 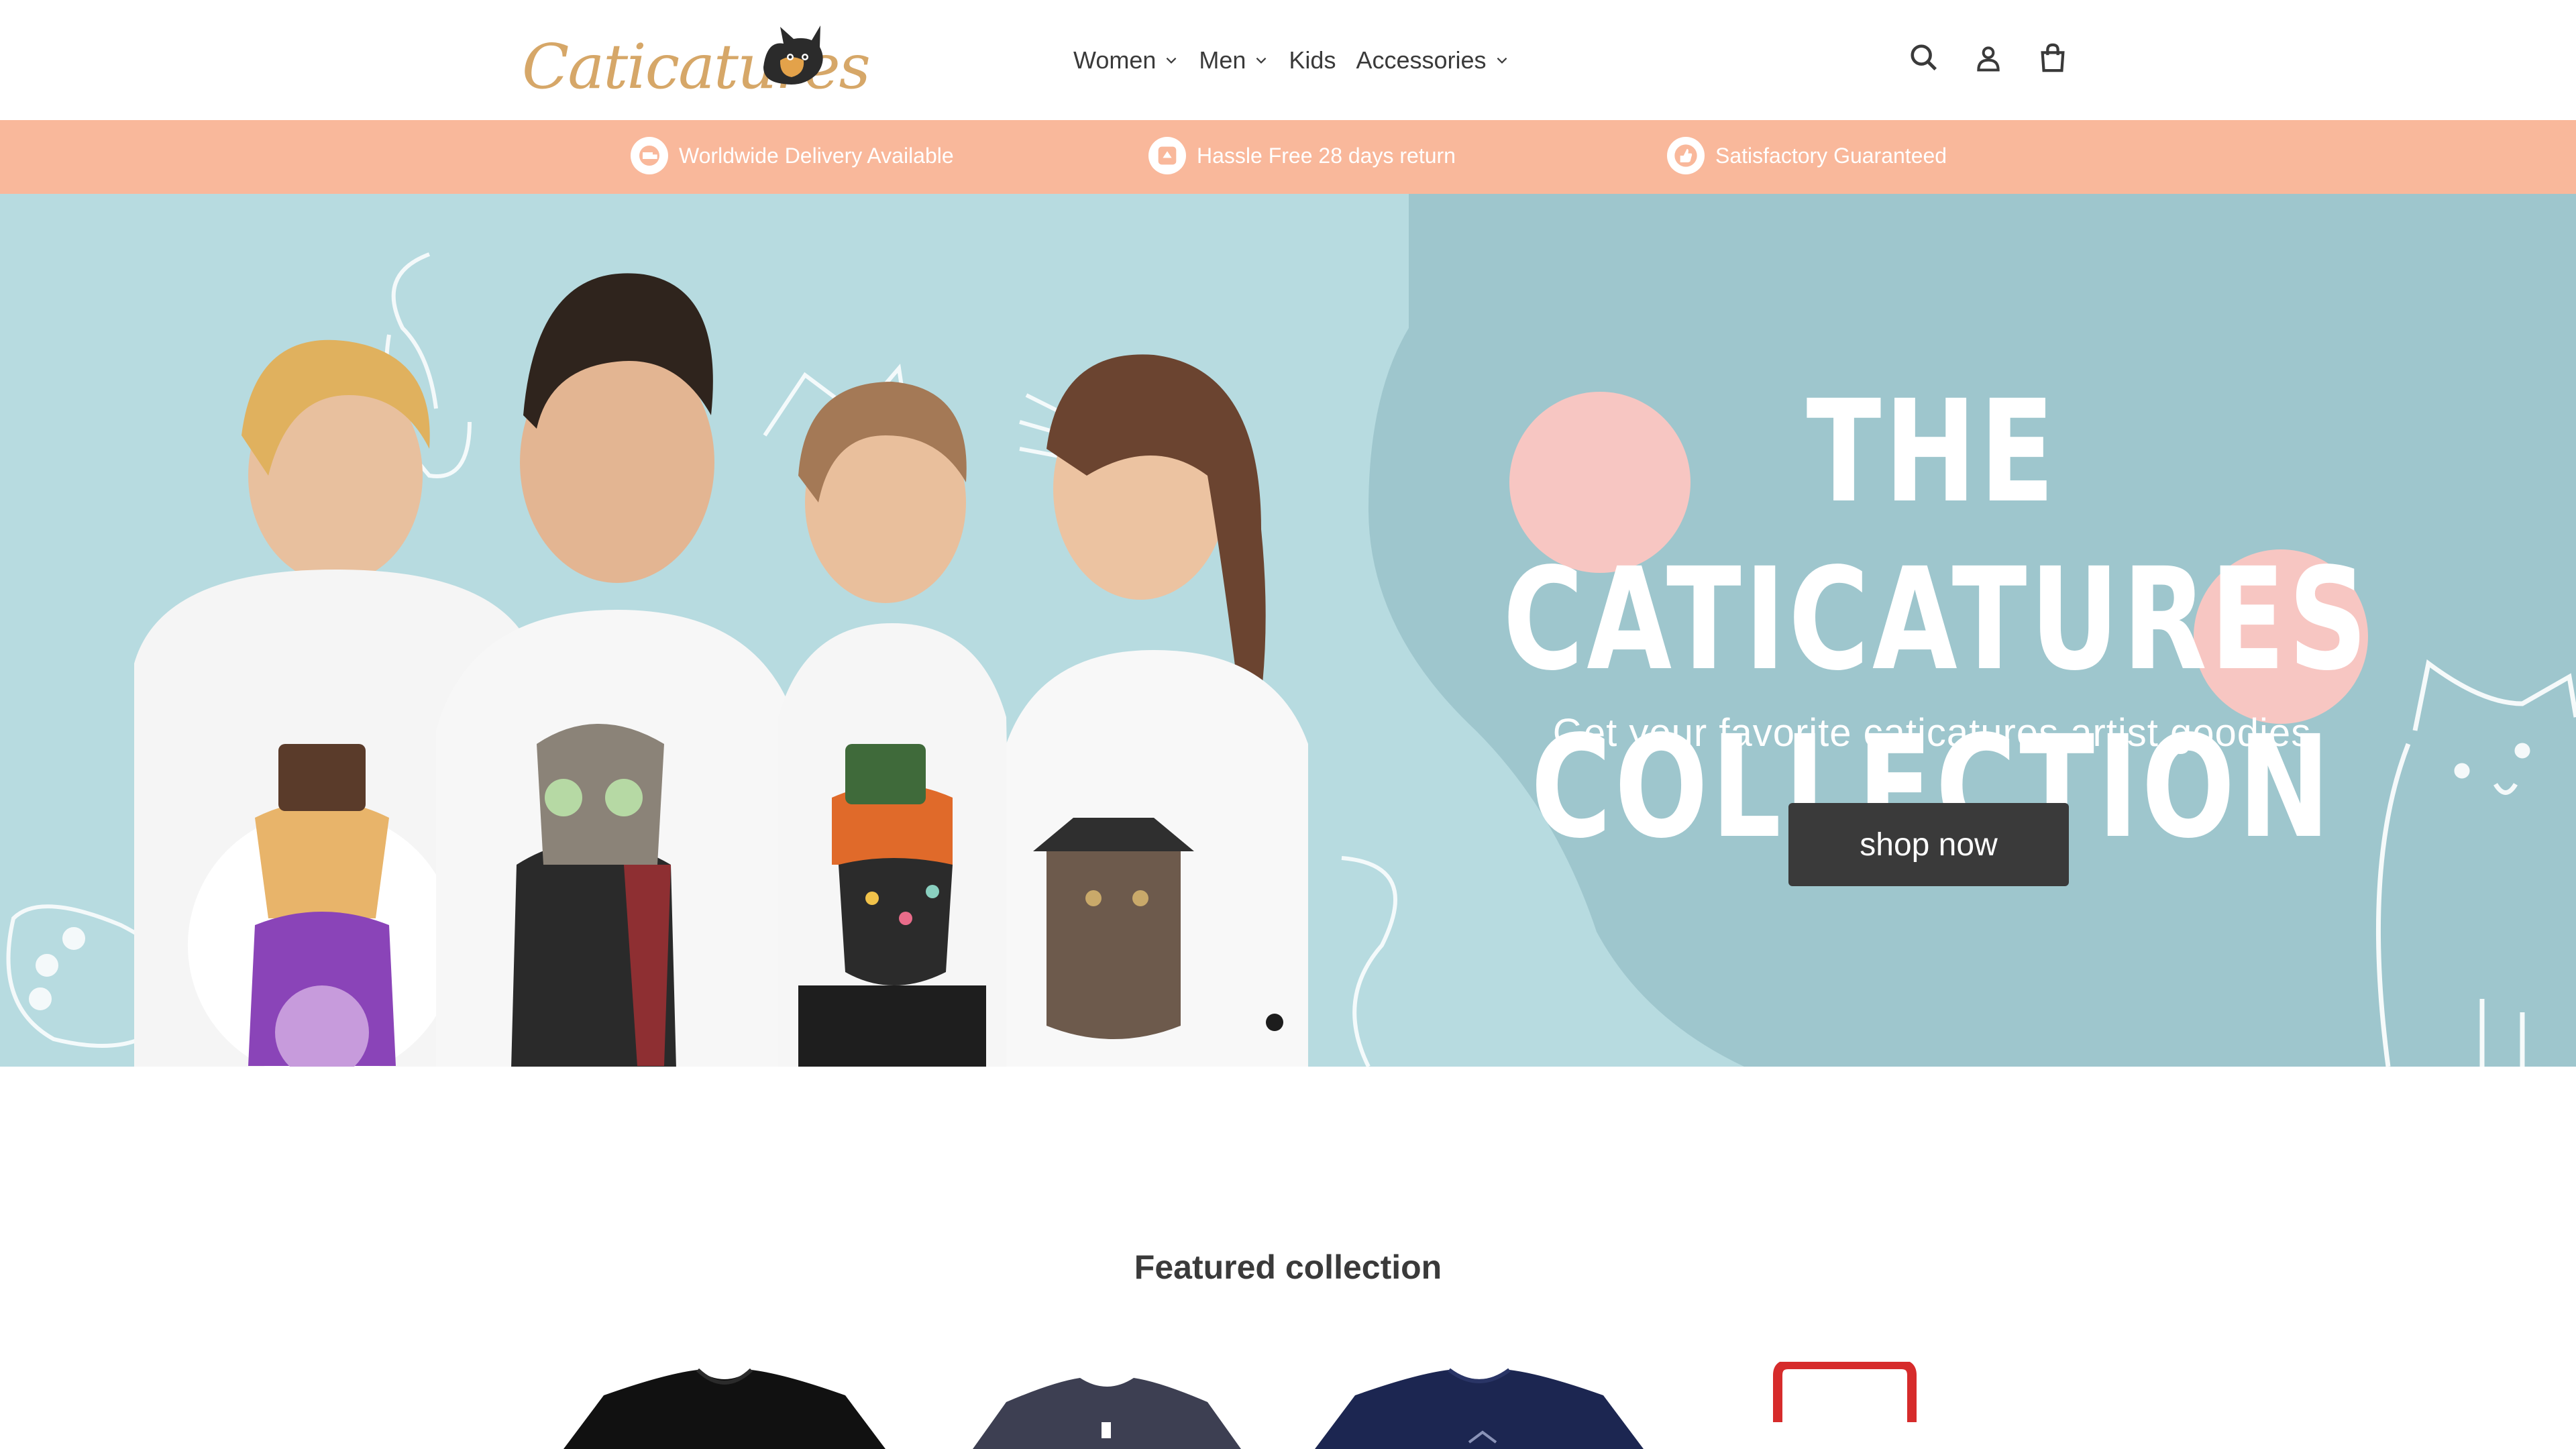 I want to click on perk-label: Worldwide Delivery Available, so click(x=816, y=155).